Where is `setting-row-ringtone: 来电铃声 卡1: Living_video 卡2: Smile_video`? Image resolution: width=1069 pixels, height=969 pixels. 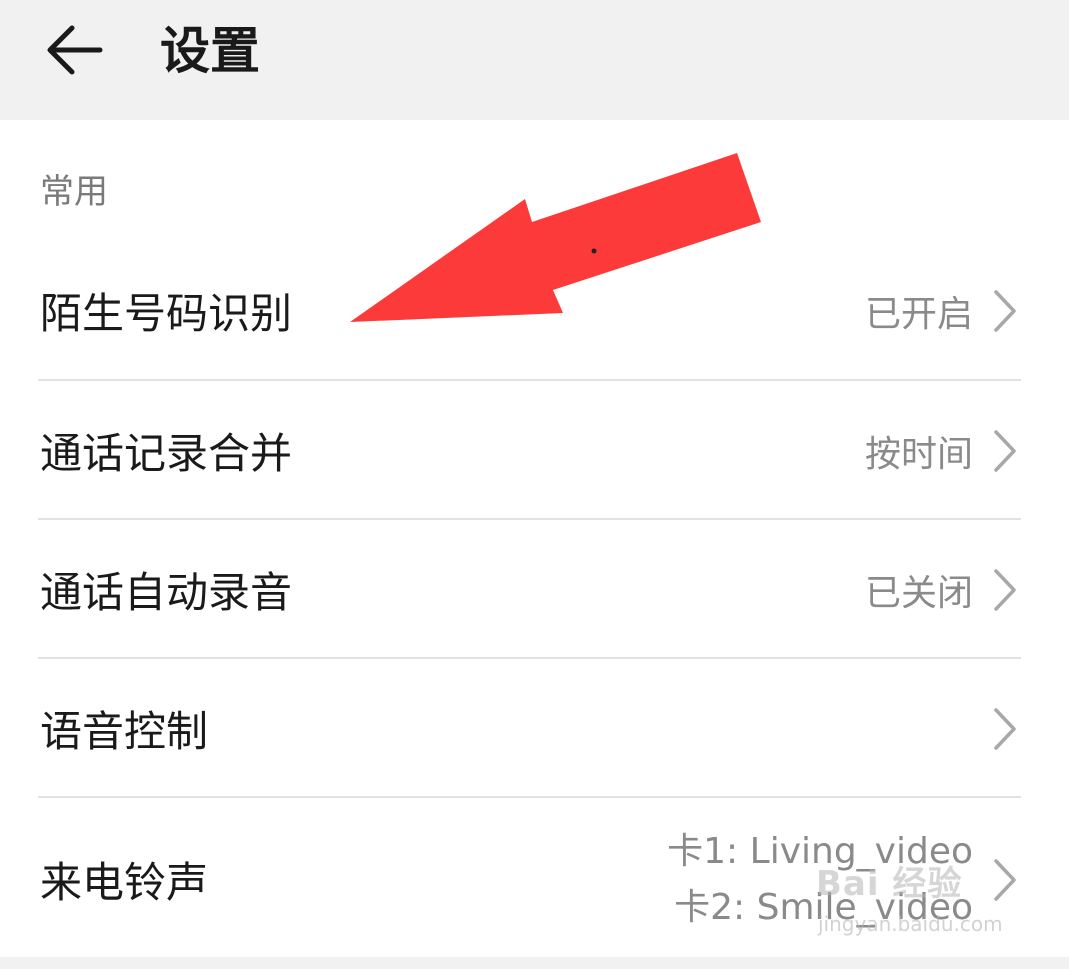
setting-row-ringtone: 来电铃声 卡1: Living_video 卡2: Smile_video is located at coordinates (534, 879).